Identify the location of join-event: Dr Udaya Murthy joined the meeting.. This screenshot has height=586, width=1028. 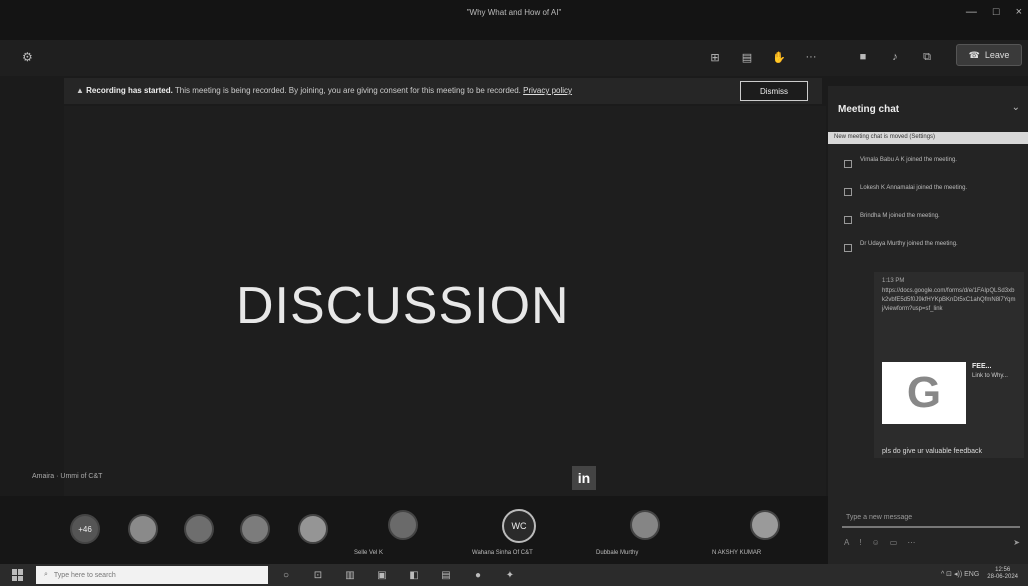
(929, 246).